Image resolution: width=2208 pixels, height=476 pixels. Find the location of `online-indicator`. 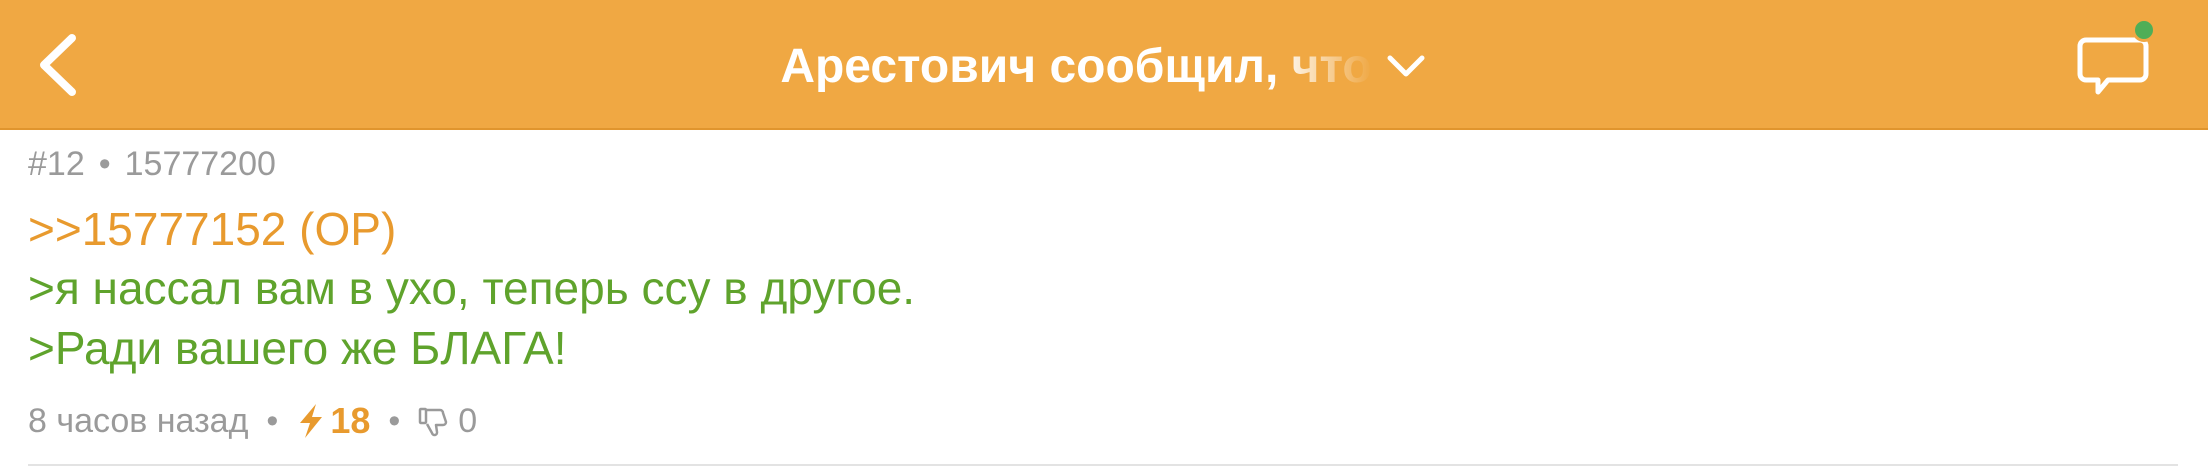

online-indicator is located at coordinates (2144, 30).